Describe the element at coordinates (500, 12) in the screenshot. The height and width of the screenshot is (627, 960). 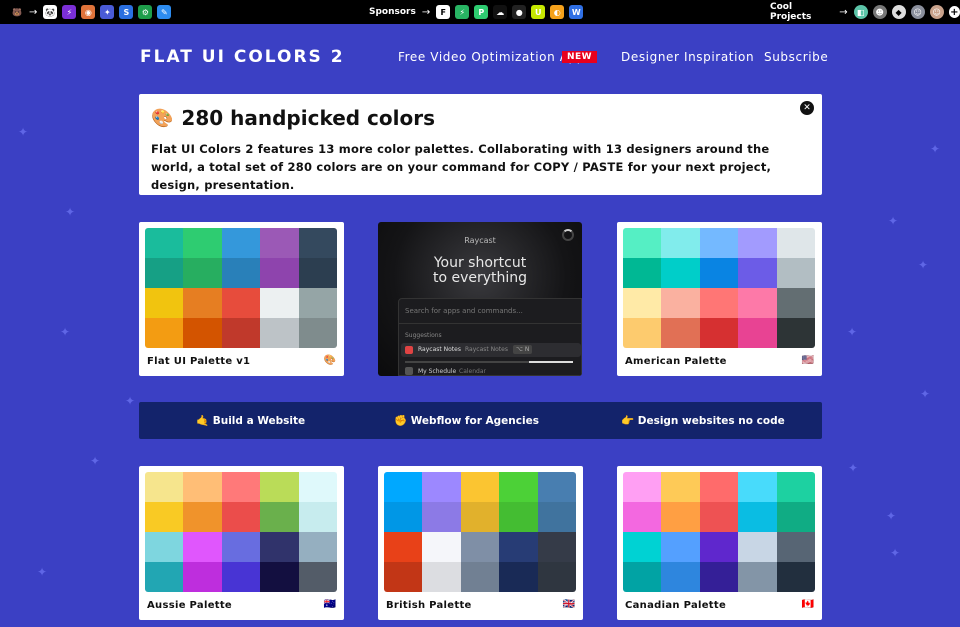
I see `cloud-icon: ☁` at that location.